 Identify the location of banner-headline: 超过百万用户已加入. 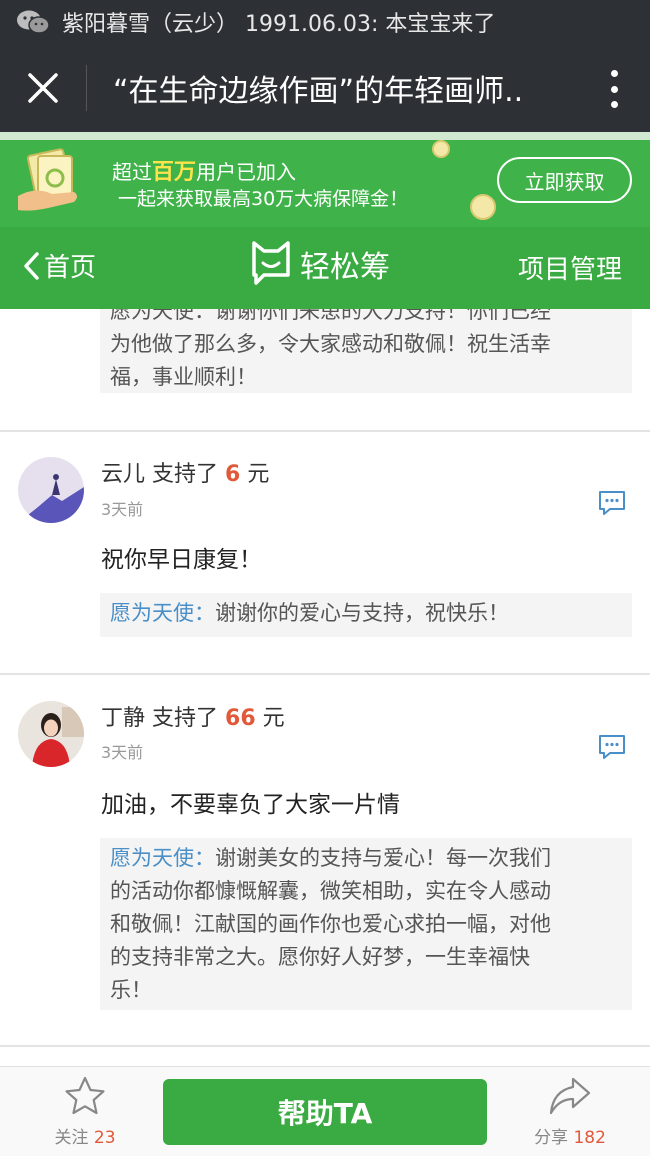
(204, 172).